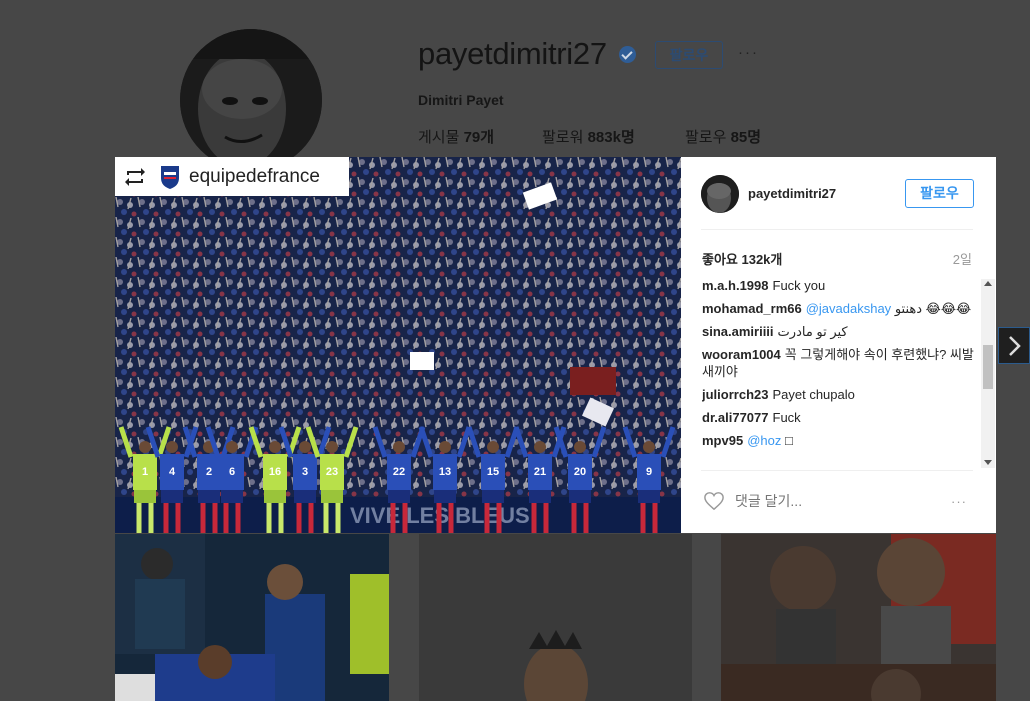 The width and height of the screenshot is (1030, 701). What do you see at coordinates (789, 440) in the screenshot?
I see `comment-text: □` at bounding box center [789, 440].